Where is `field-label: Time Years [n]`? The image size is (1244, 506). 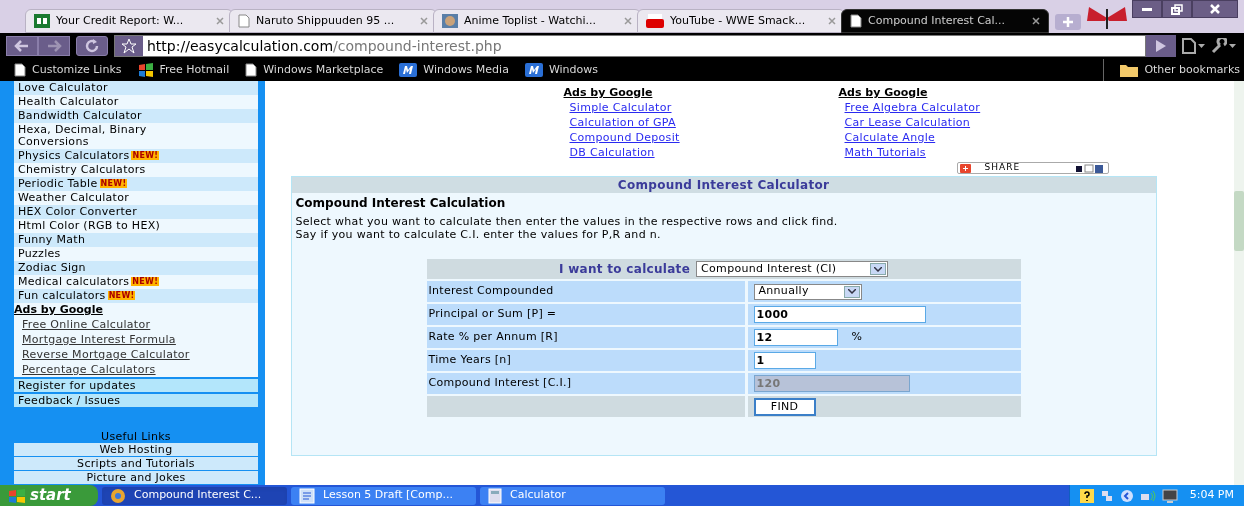 field-label: Time Years [n] is located at coordinates (585, 360).